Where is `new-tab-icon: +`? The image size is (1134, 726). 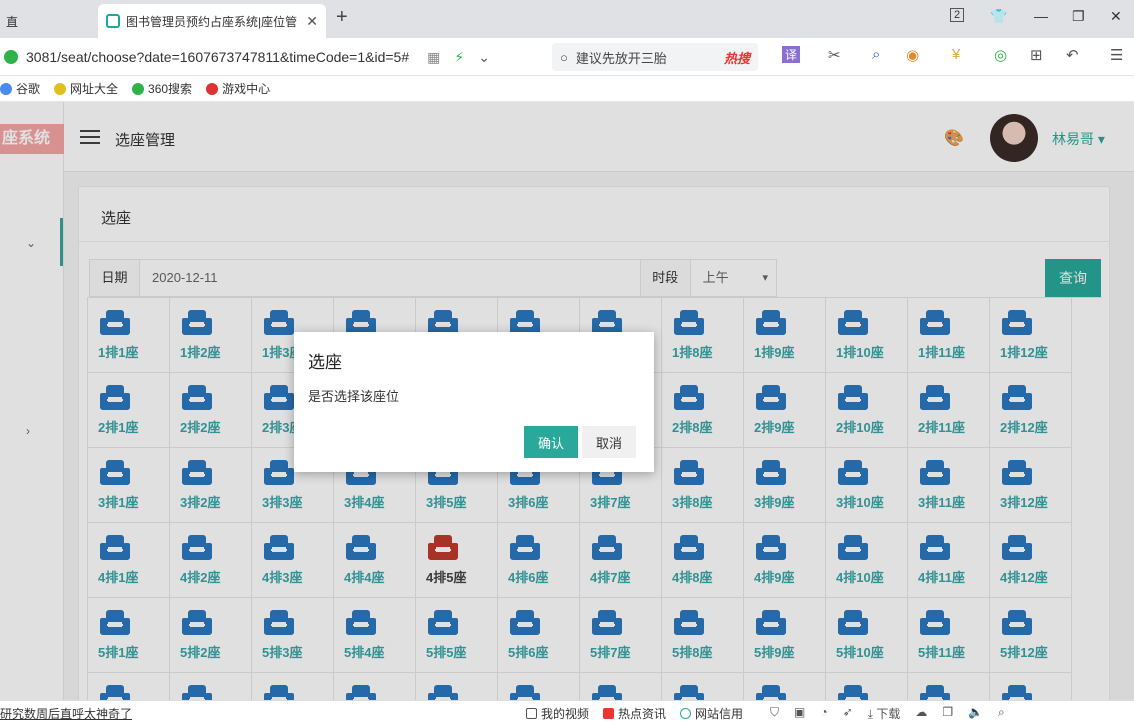 new-tab-icon: + is located at coordinates (342, 17).